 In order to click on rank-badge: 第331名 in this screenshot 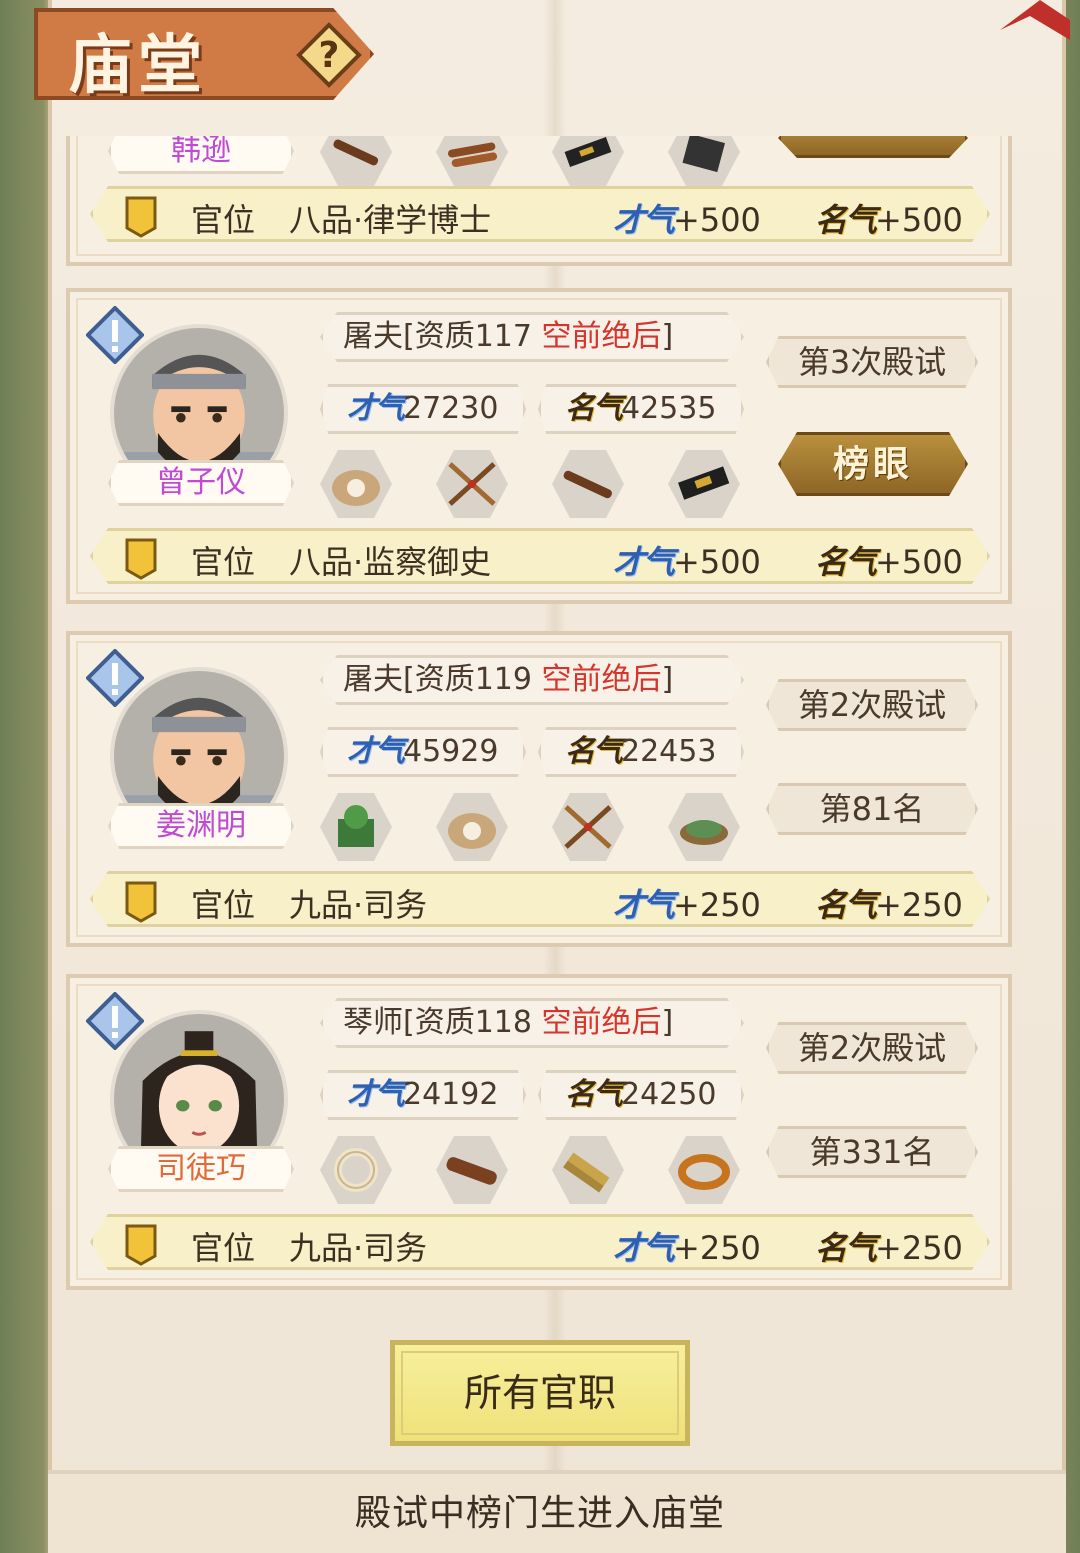, I will do `click(872, 1152)`.